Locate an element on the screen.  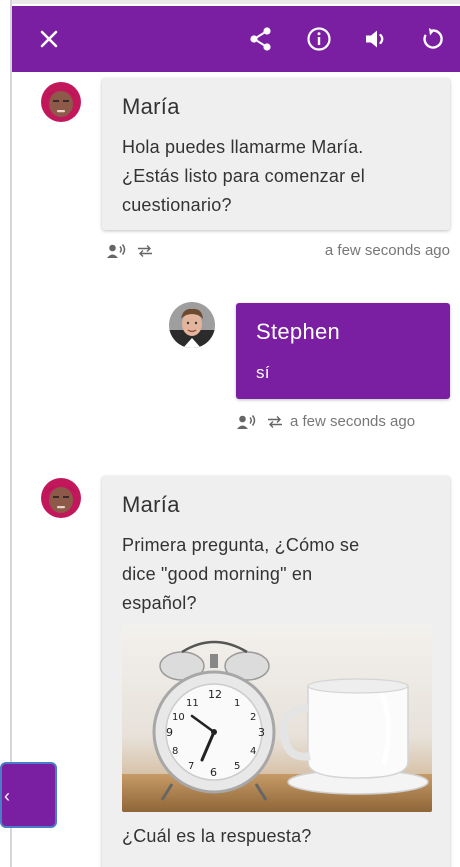
message-line: ¿Cuál es la respuesta? is located at coordinates (217, 836).